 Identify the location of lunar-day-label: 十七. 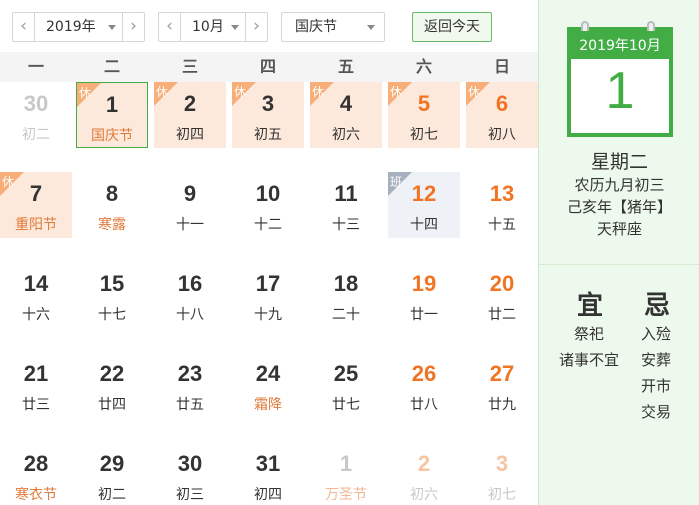
(112, 315).